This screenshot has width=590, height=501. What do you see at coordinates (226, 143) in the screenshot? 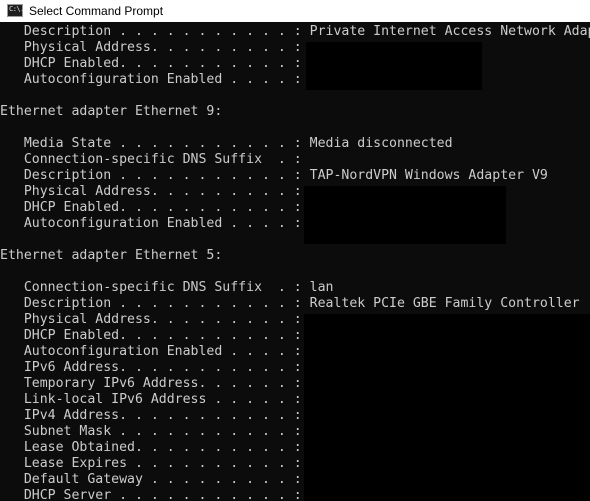
I see `console-line: Media State . . . . . . . . . . .` at bounding box center [226, 143].